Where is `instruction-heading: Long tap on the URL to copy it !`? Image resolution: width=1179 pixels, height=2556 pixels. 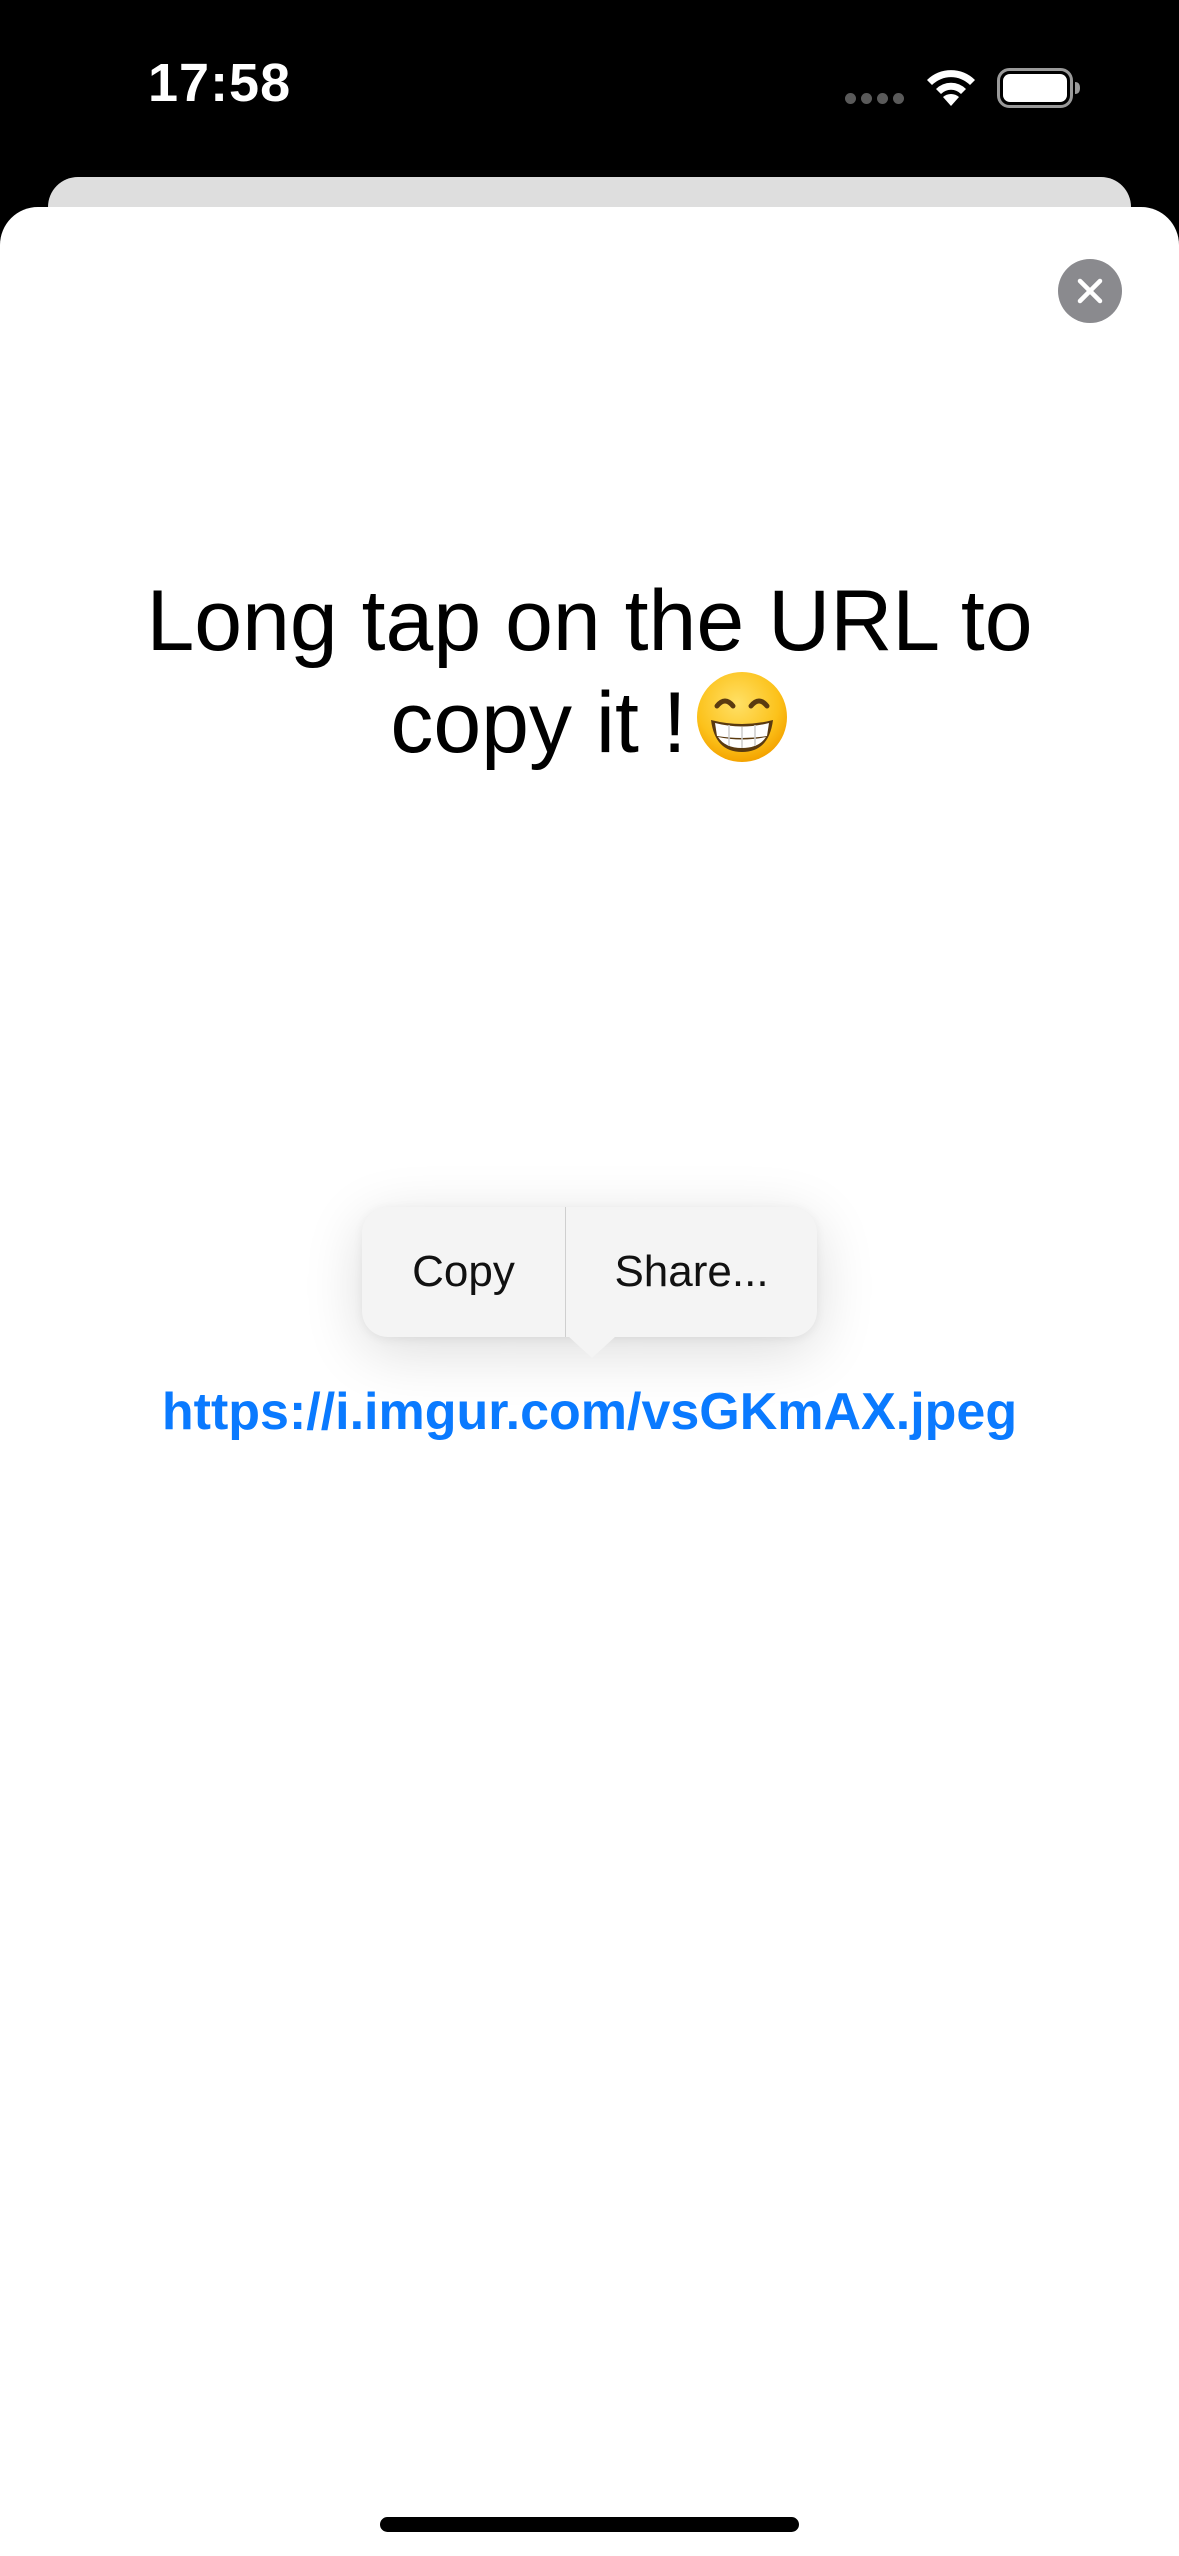
instruction-heading: Long tap on the URL to copy it ! is located at coordinates (589, 672).